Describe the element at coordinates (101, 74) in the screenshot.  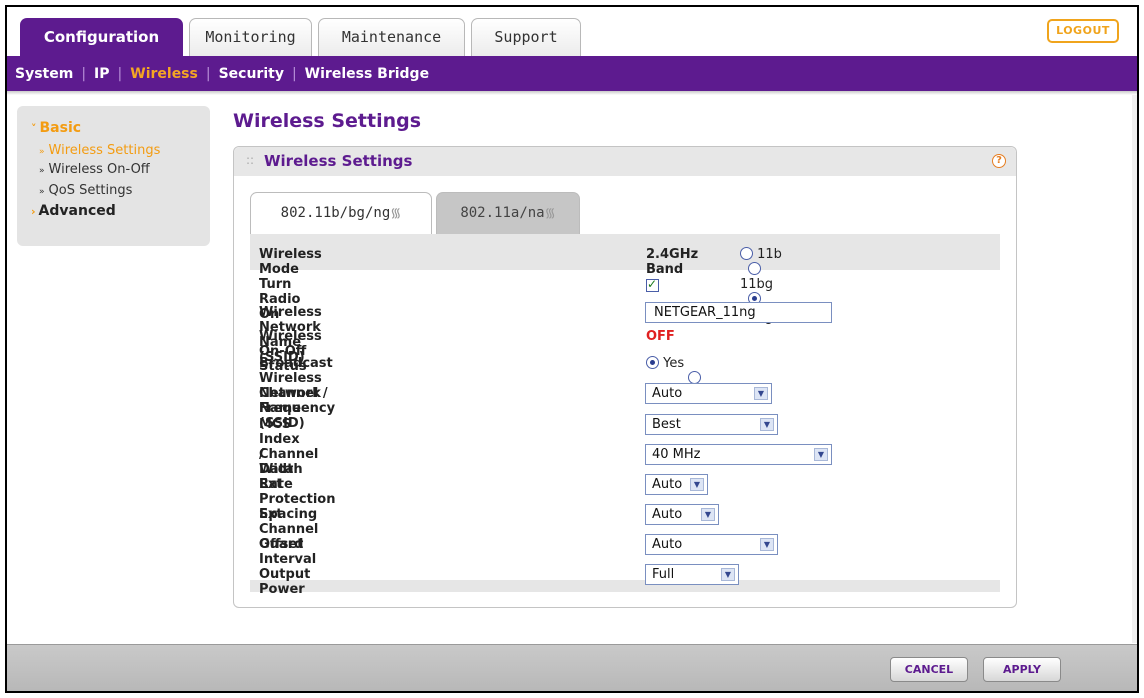
I see `subnav-ip: IP` at that location.